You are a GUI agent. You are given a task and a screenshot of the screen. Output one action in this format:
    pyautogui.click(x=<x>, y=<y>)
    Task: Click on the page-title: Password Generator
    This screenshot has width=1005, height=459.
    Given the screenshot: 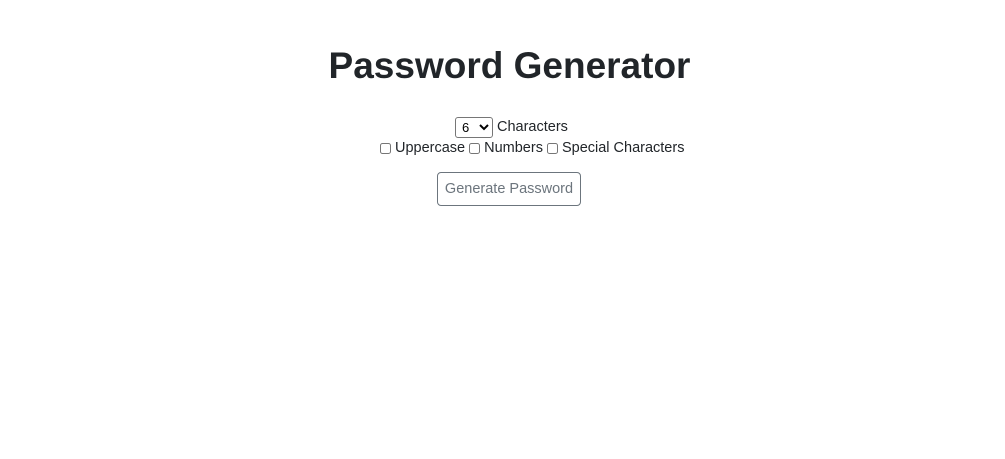 What is the action you would take?
    pyautogui.click(x=509, y=65)
    